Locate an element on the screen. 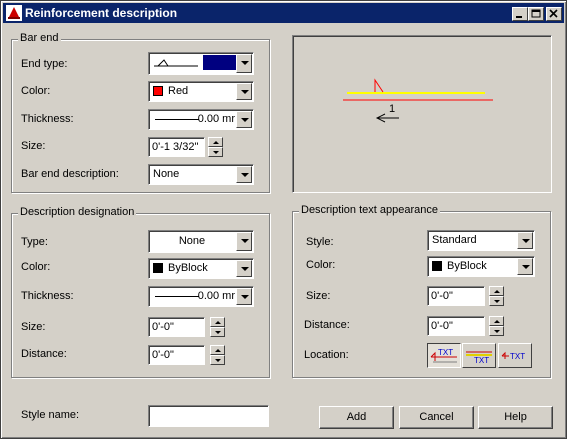  text-style-value: Standard is located at coordinates (454, 240).